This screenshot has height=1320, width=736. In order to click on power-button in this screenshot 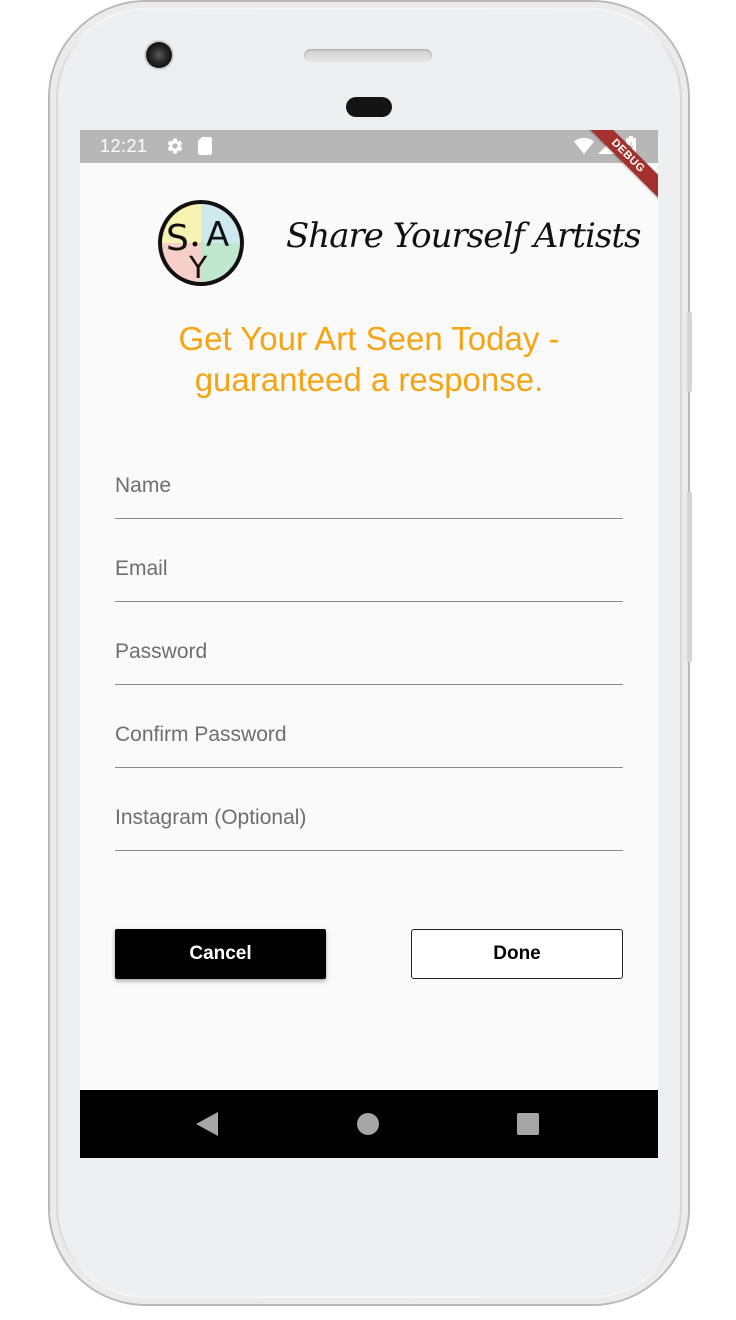, I will do `click(689, 352)`.